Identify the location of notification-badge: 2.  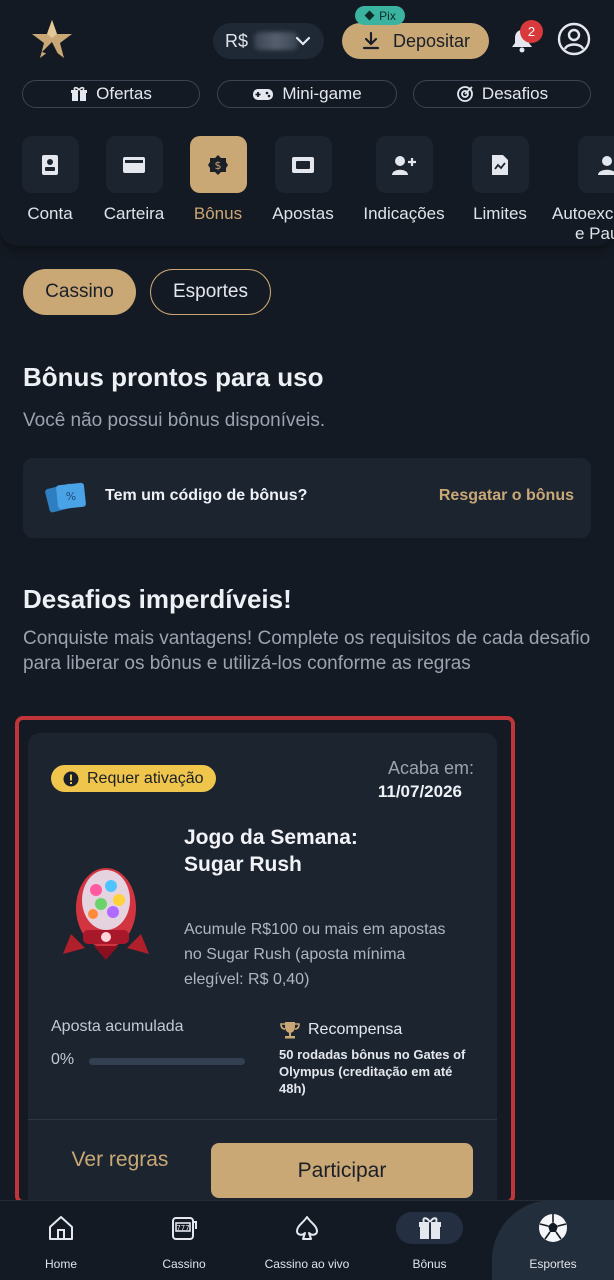
(531, 31).